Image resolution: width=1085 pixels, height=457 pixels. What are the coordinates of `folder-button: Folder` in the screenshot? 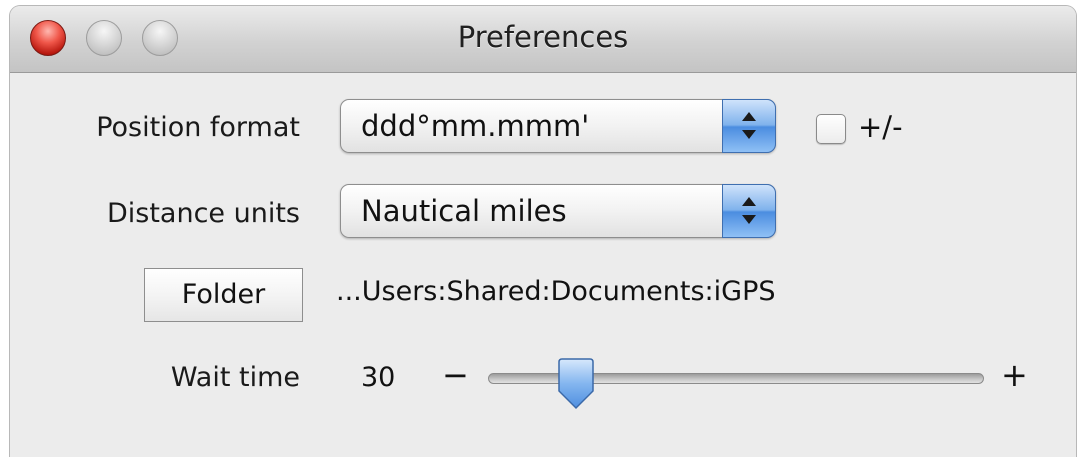 It's located at (223, 295).